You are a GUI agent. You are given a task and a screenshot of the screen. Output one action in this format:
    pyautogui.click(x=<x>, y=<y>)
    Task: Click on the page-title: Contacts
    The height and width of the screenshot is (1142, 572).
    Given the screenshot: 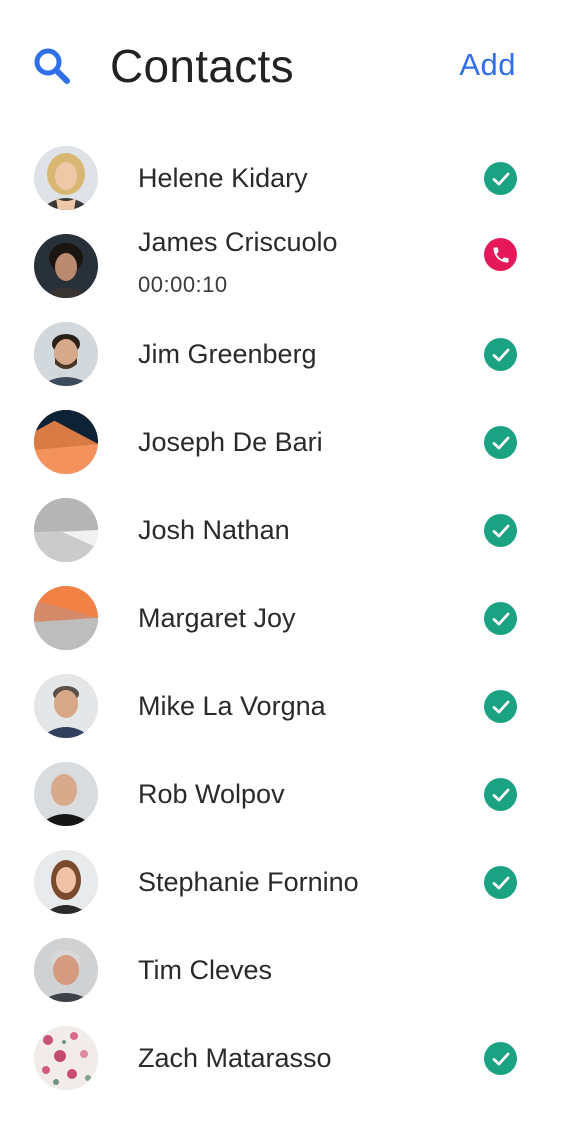 What is the action you would take?
    pyautogui.click(x=202, y=66)
    